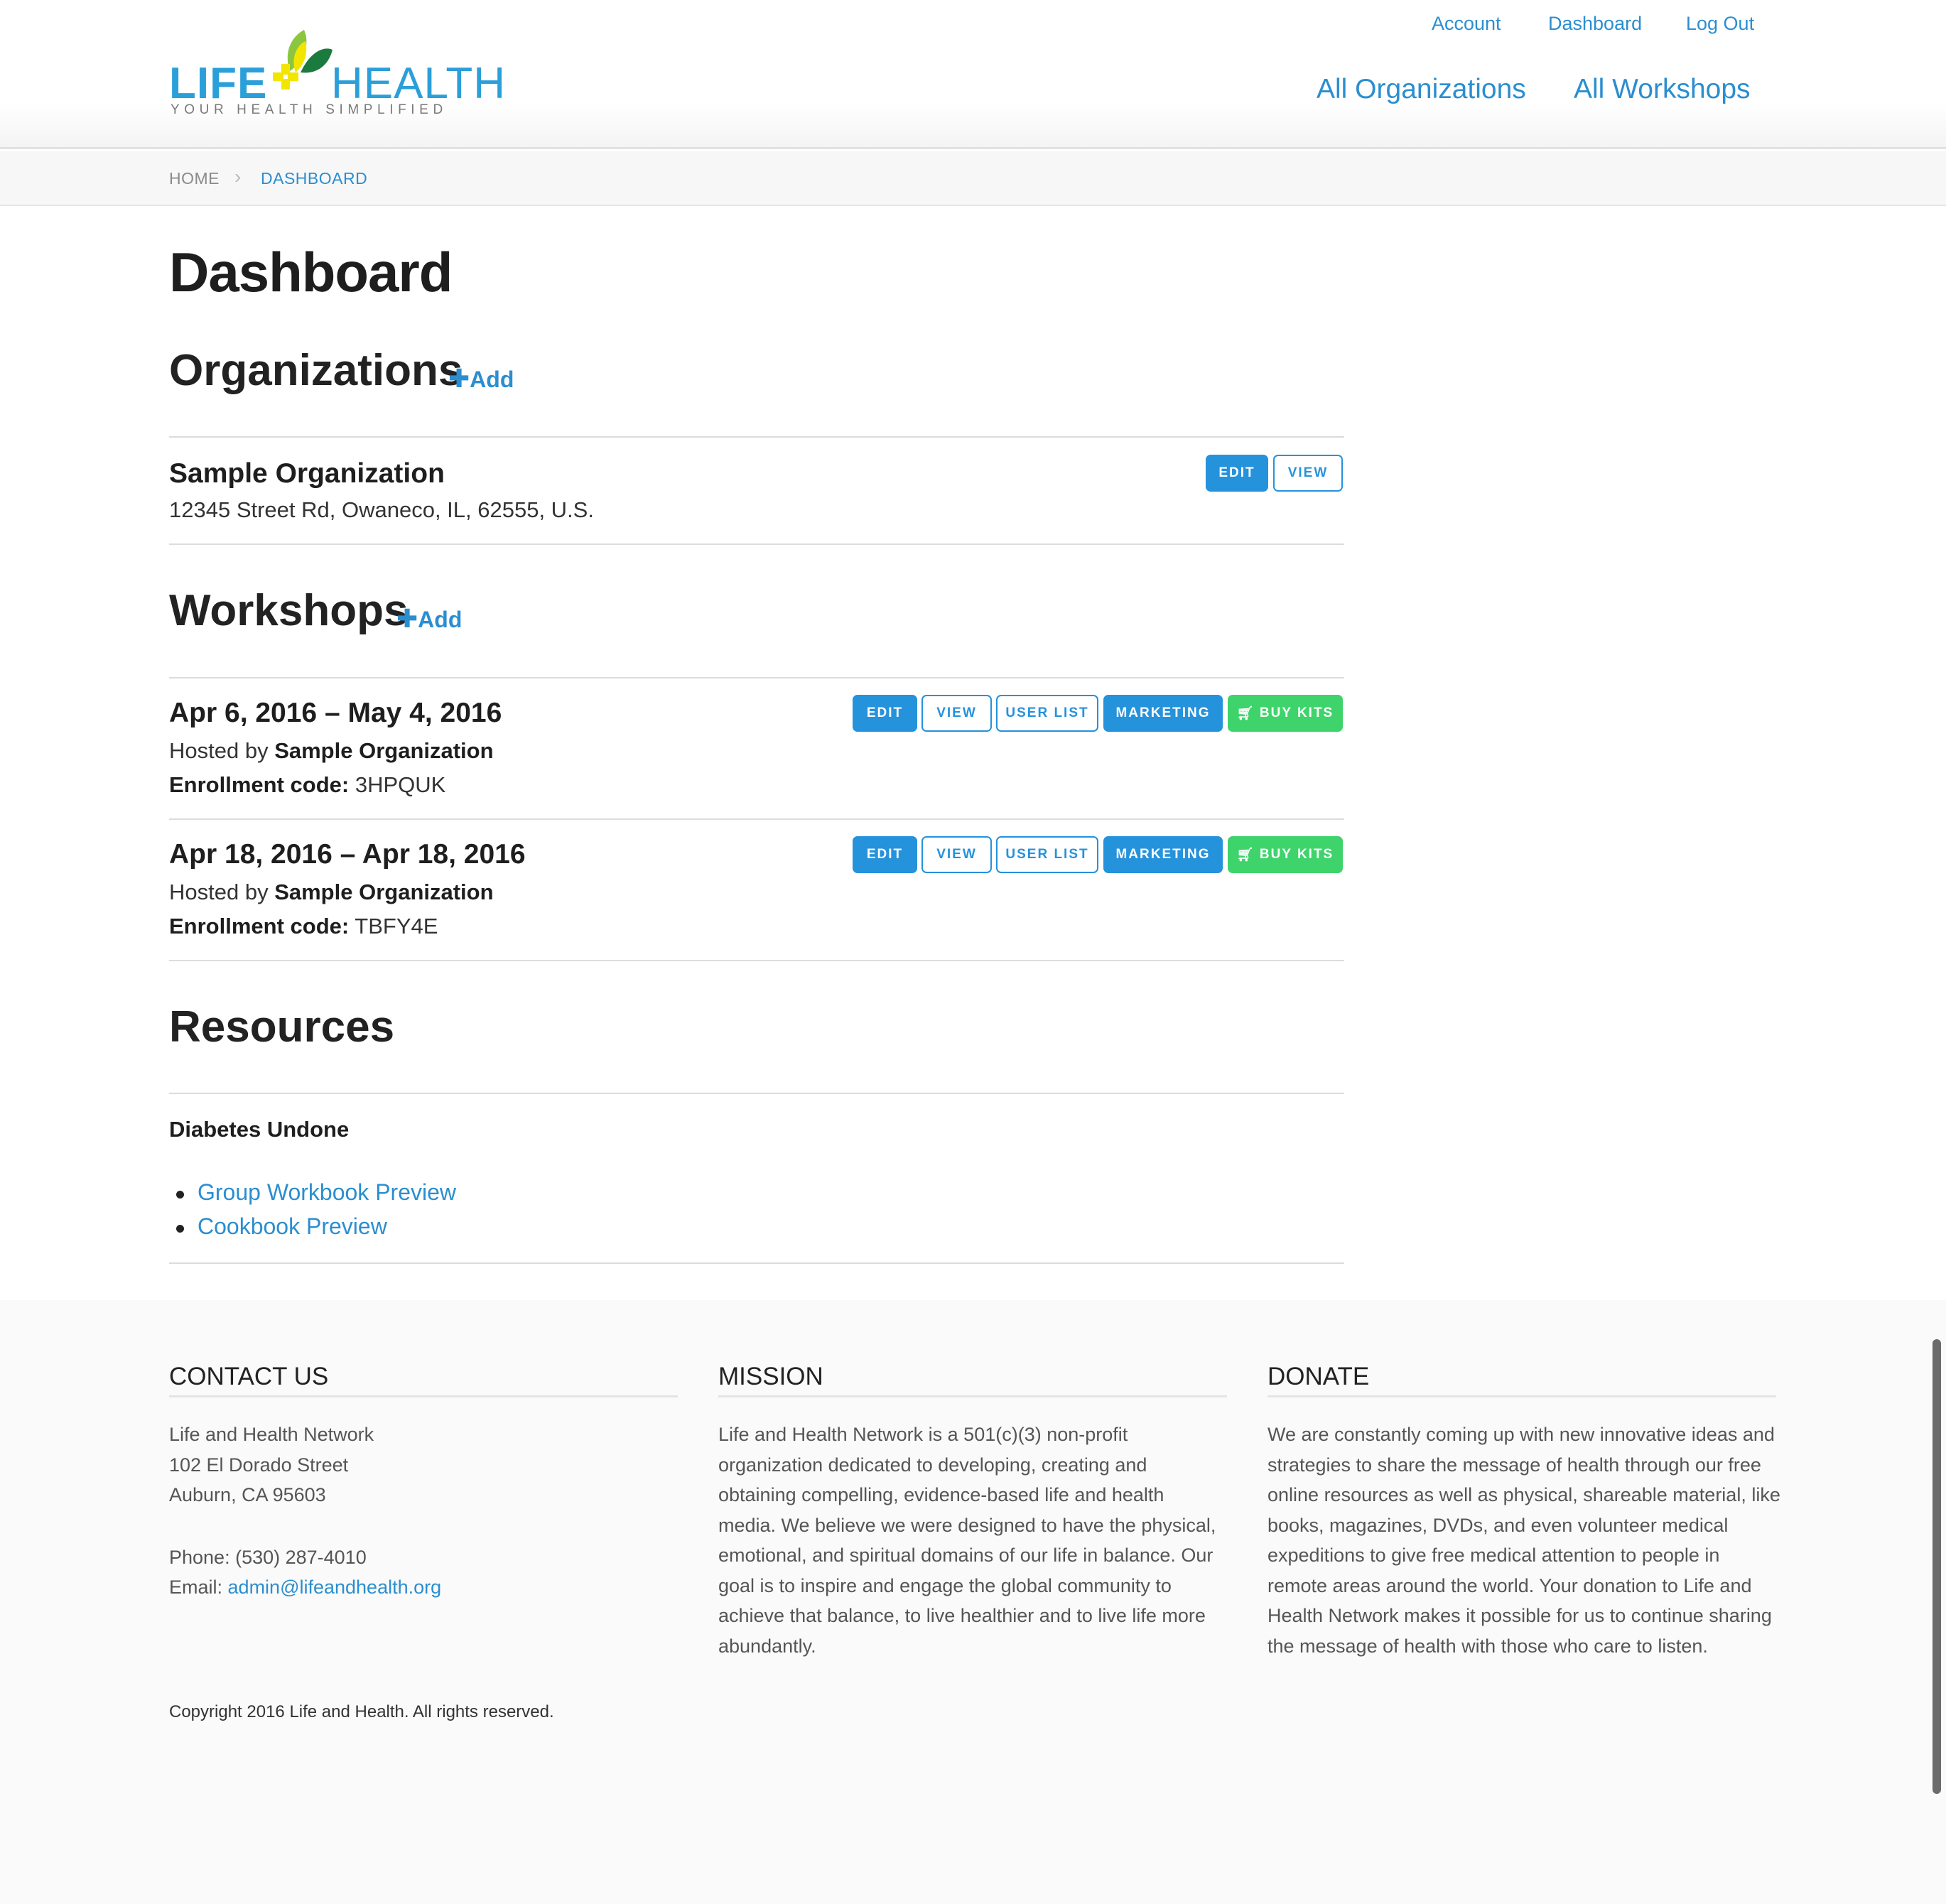 Image resolution: width=1946 pixels, height=1904 pixels. Describe the element at coordinates (1421, 89) in the screenshot. I see `nav-all-organizations-link: All Organizations` at that location.